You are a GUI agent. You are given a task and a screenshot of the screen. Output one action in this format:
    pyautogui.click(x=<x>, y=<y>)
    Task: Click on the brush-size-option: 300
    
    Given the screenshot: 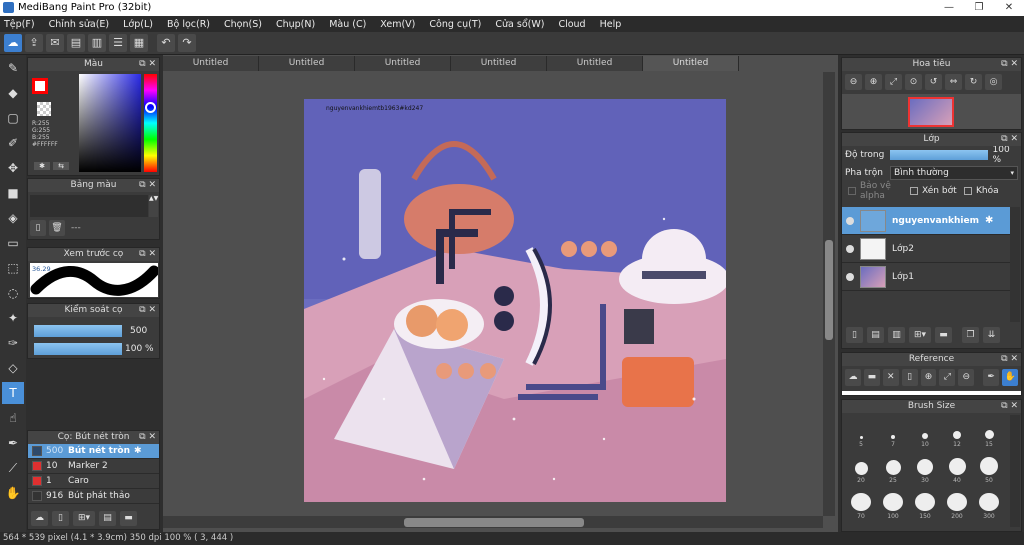 What is the action you would take?
    pyautogui.click(x=989, y=505)
    